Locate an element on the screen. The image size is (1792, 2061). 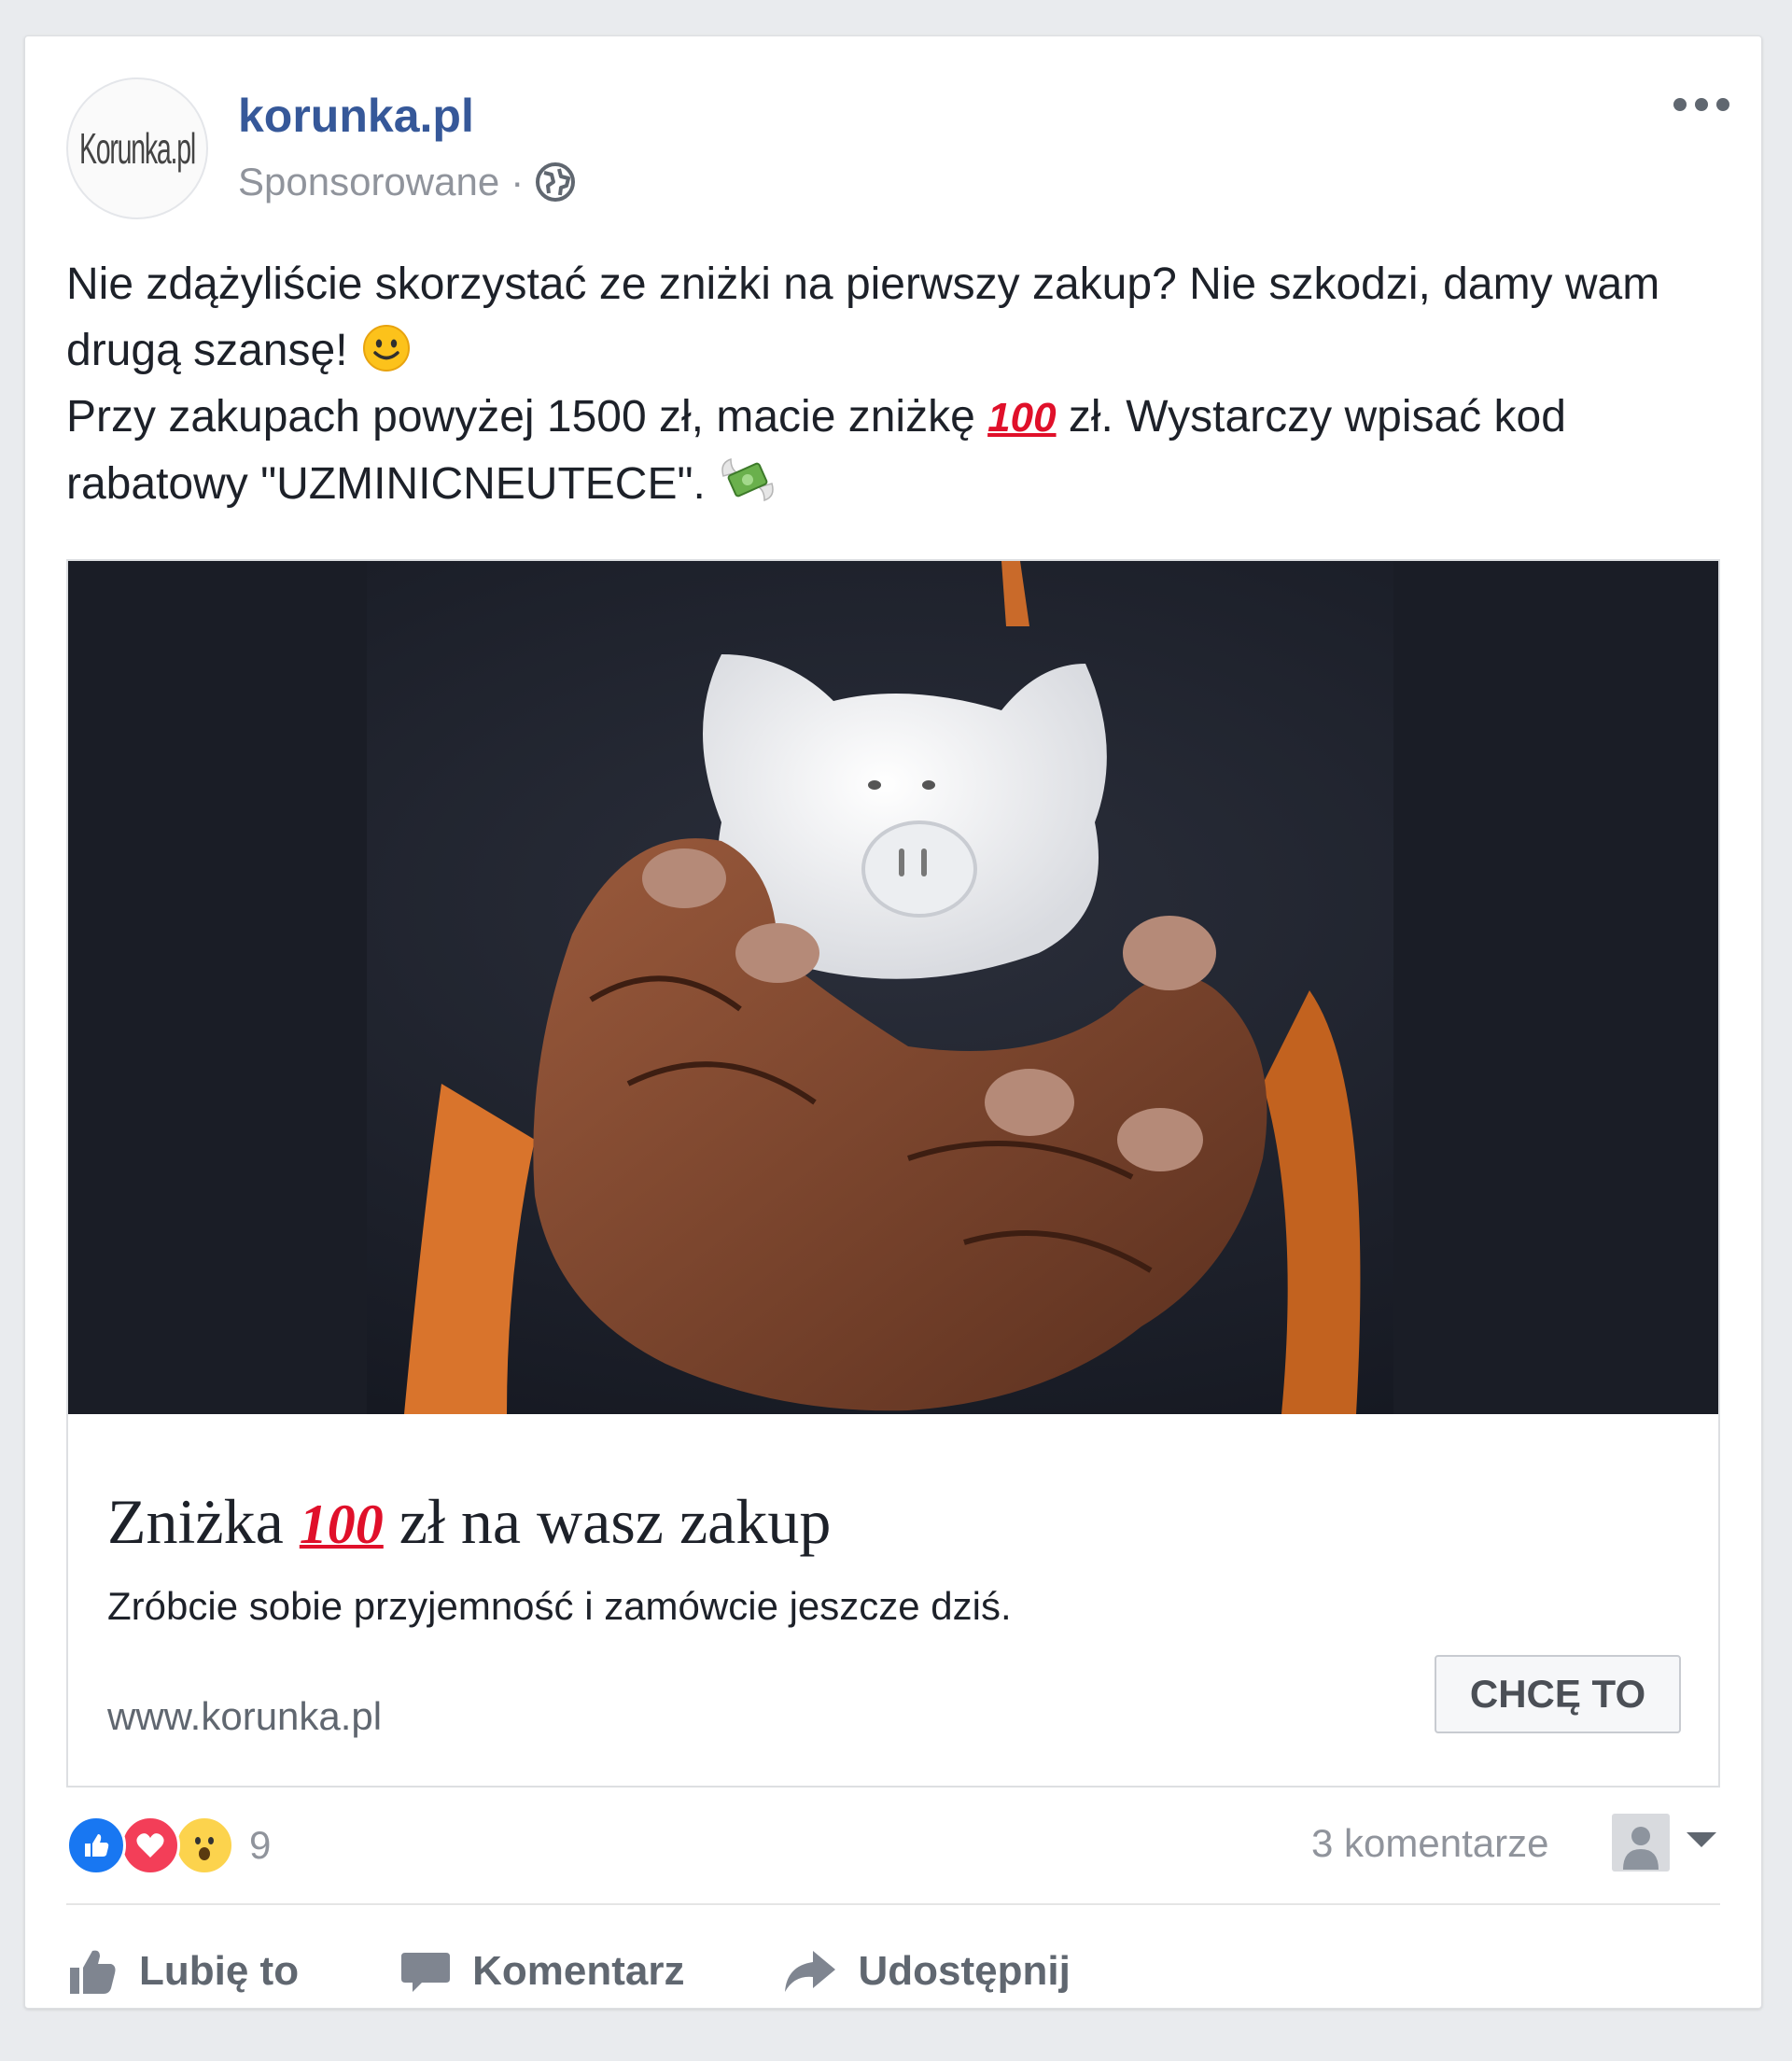
globe-icon is located at coordinates (556, 182).